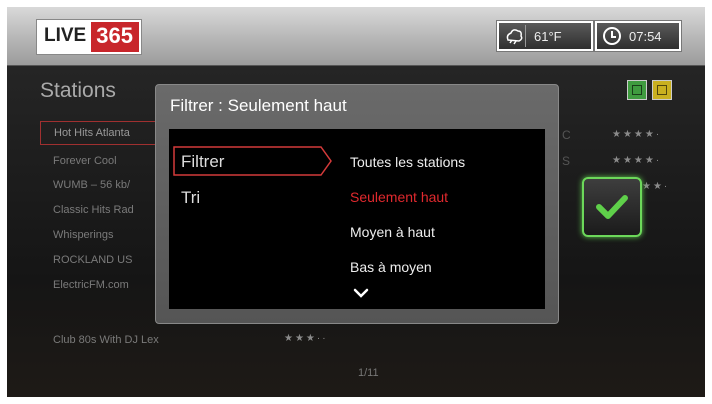 This screenshot has width=712, height=404. I want to click on option-bas-a-moyen: Bas à moyen, so click(391, 267).